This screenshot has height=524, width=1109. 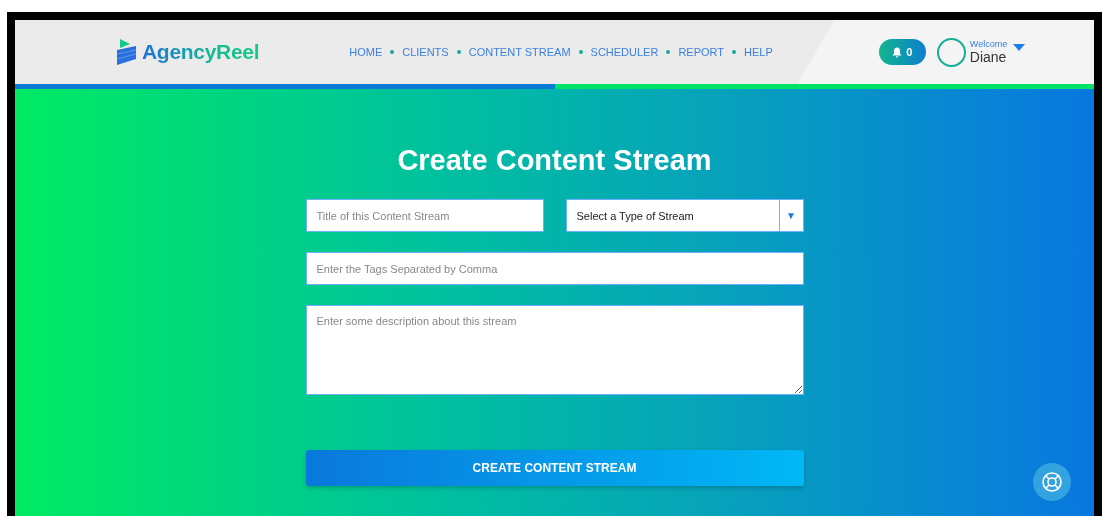 What do you see at coordinates (554, 268) in the screenshot?
I see `input-field: Enter the Tags Separated by Comma` at bounding box center [554, 268].